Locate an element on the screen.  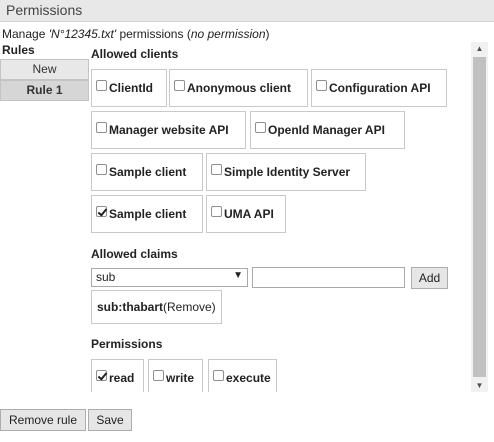
vertical-scrollbar: ▲ ▼ is located at coordinates (479, 217).